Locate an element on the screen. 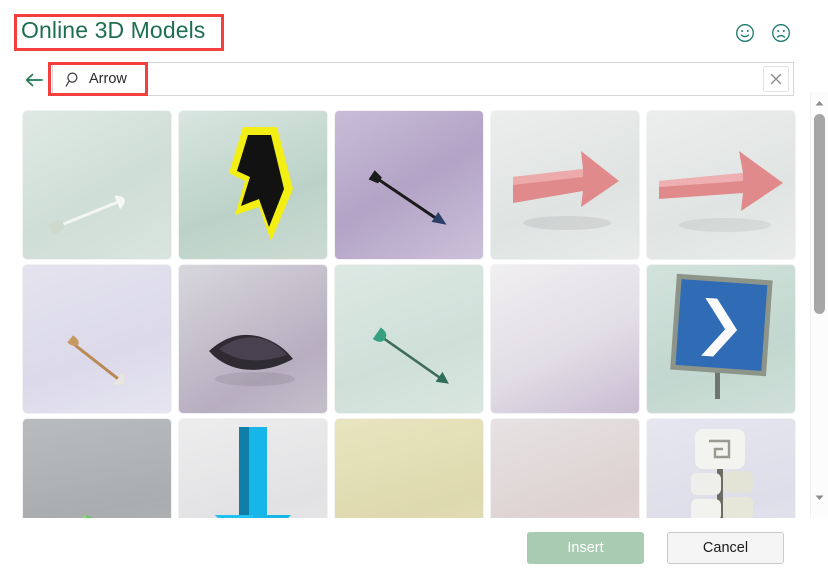 Image resolution: width=828 pixels, height=578 pixels. arrow-pink-long-icon is located at coordinates (721, 185).